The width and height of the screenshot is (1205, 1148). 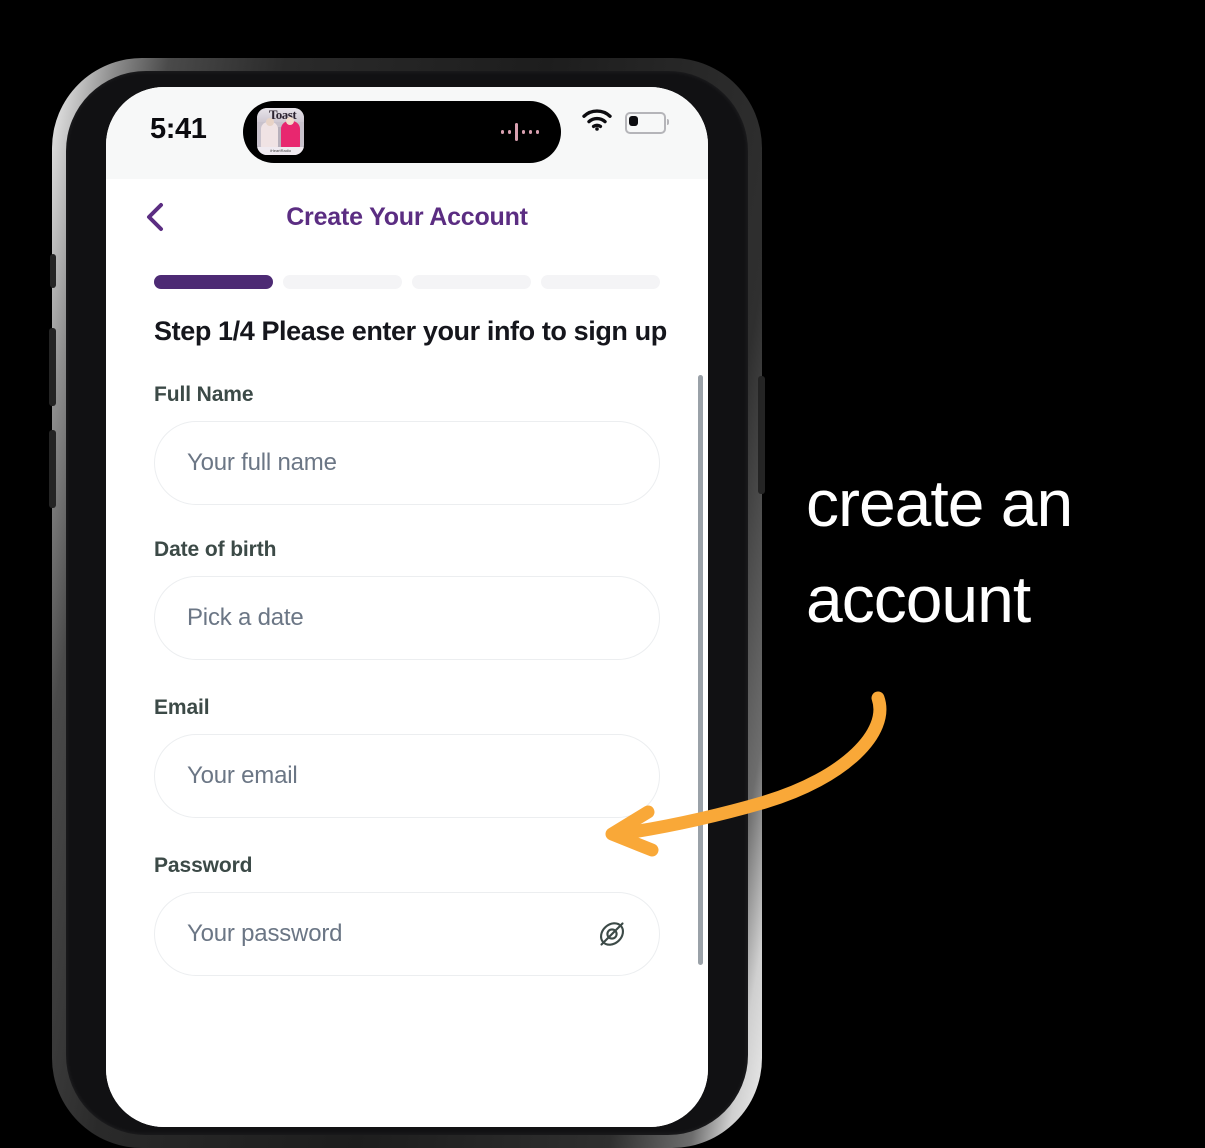 I want to click on eye-off-icon, so click(x=612, y=934).